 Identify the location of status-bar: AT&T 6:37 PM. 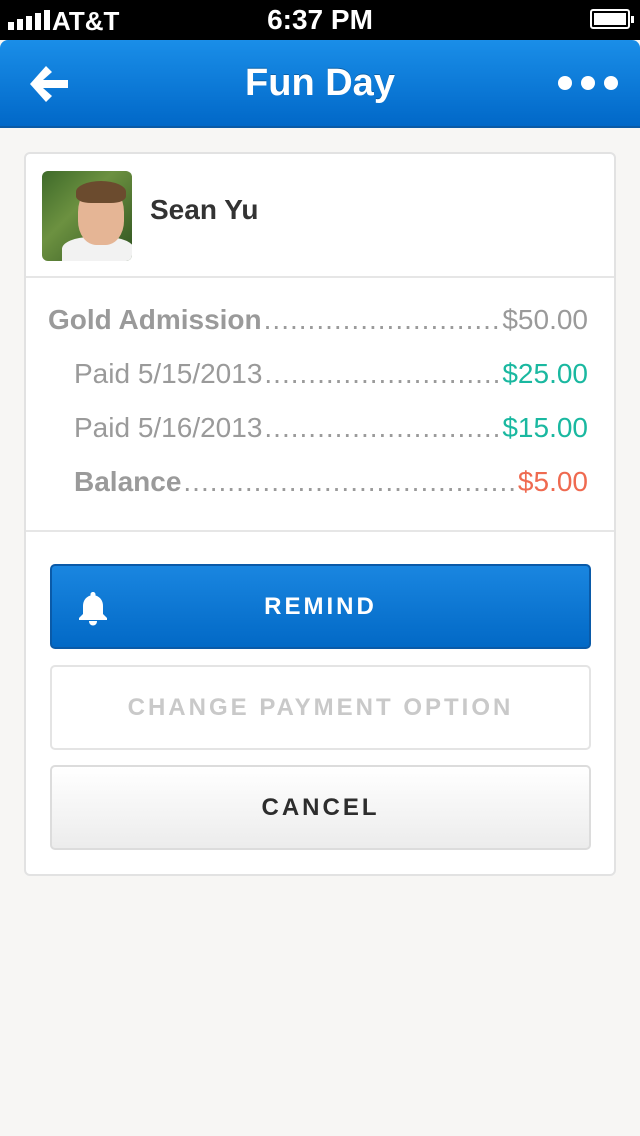
(320, 20).